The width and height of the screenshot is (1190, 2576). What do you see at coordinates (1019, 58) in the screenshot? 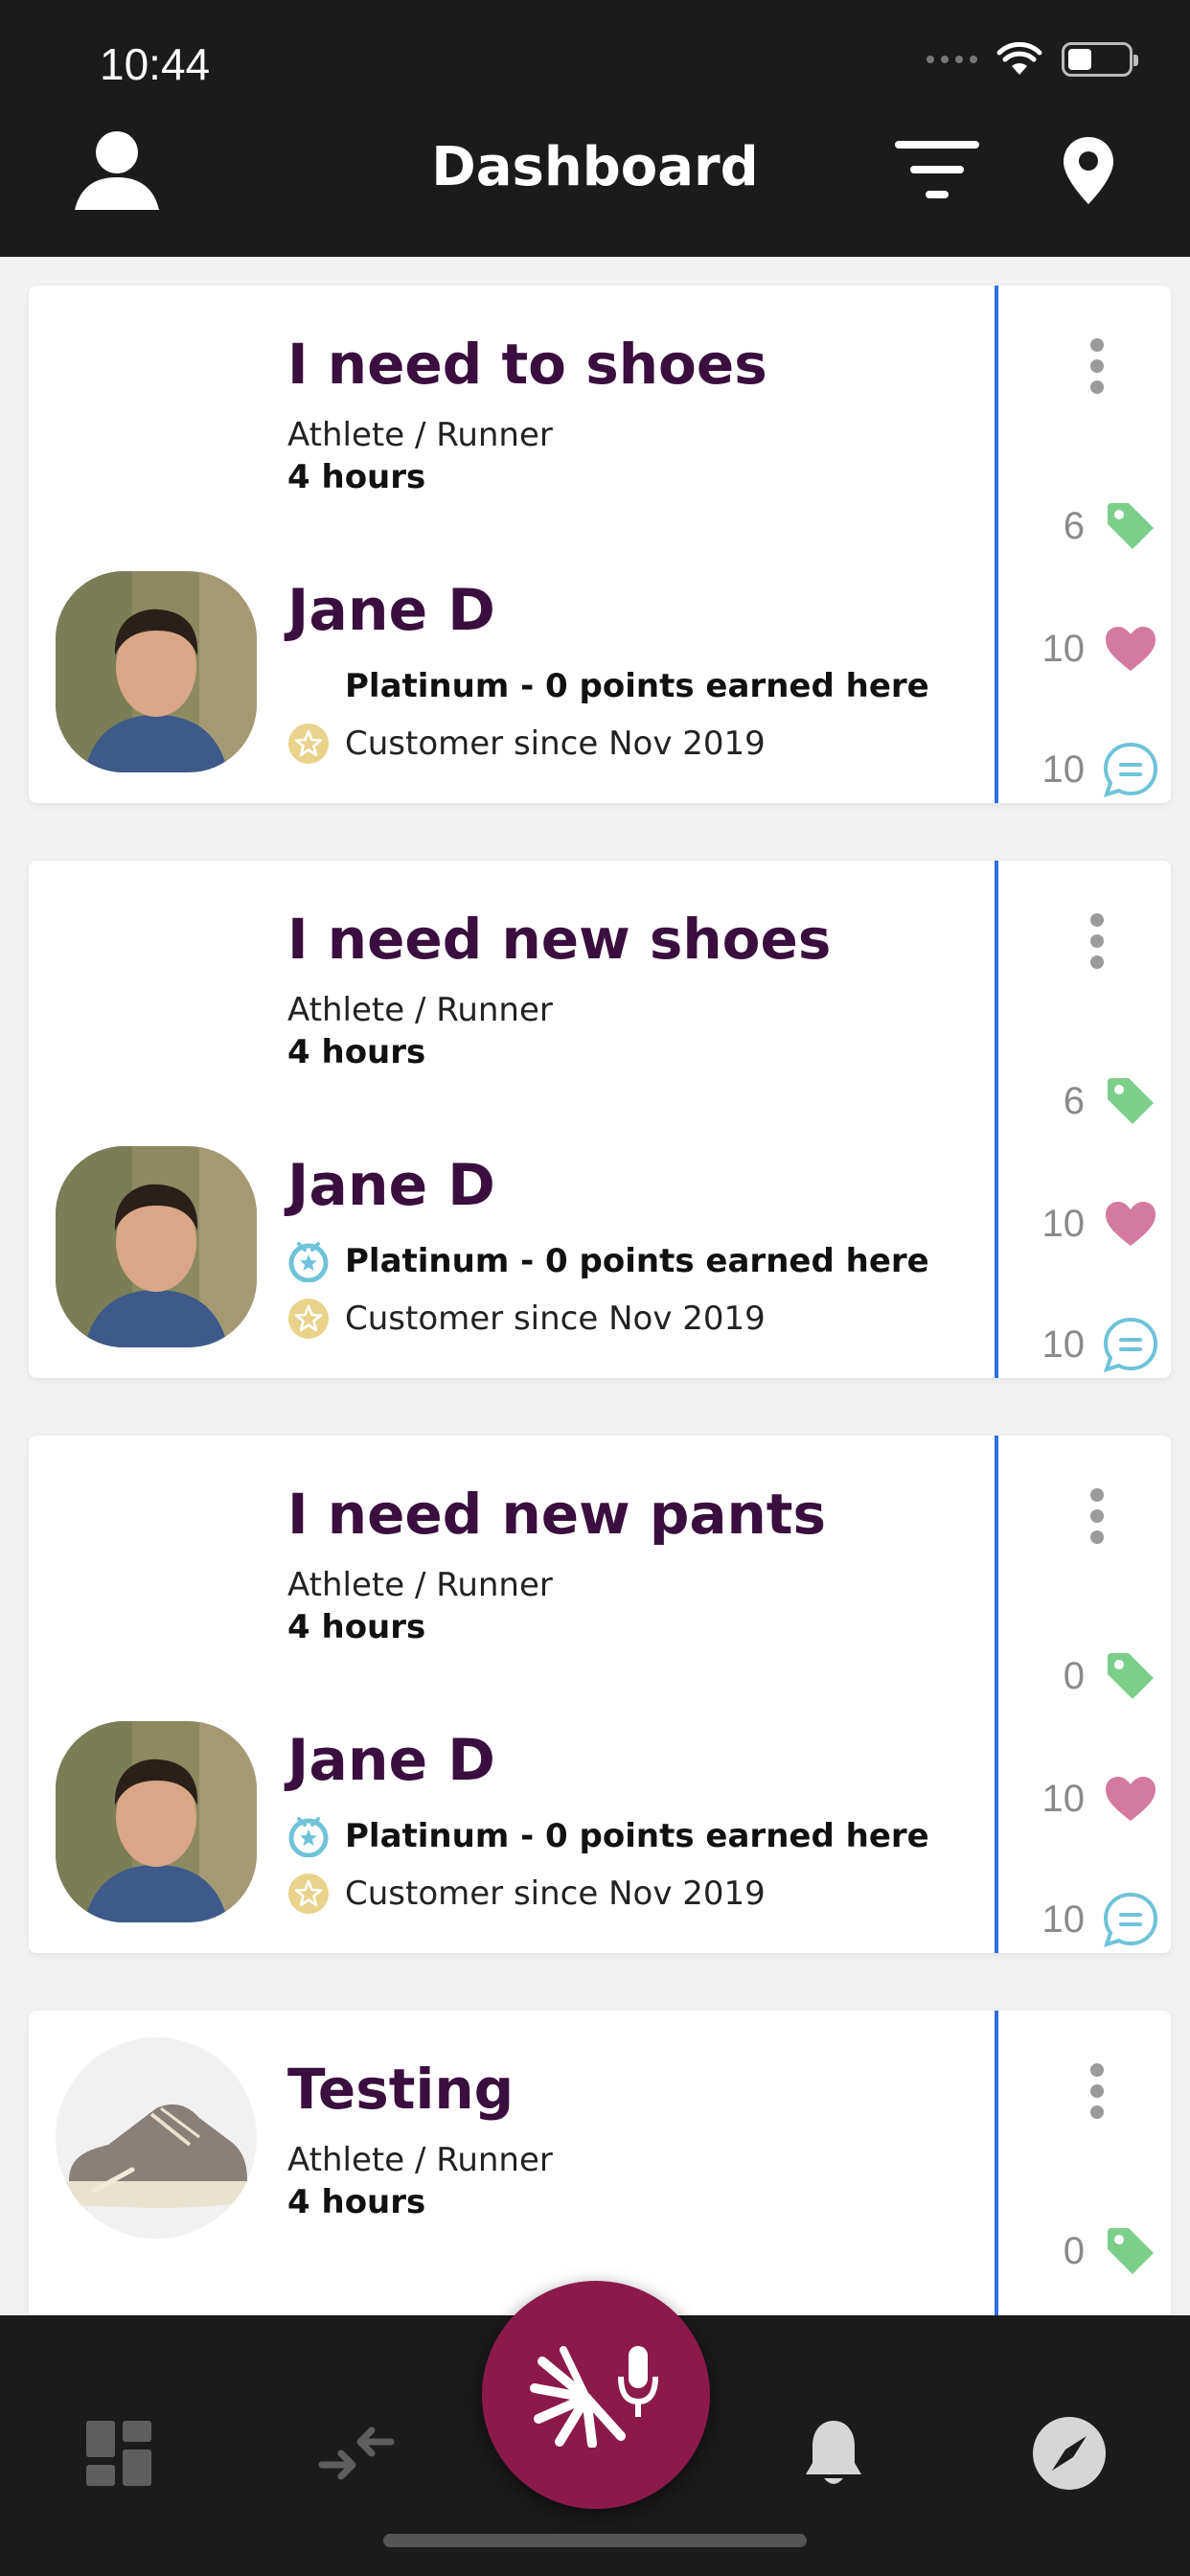
I see `wifi-icon` at bounding box center [1019, 58].